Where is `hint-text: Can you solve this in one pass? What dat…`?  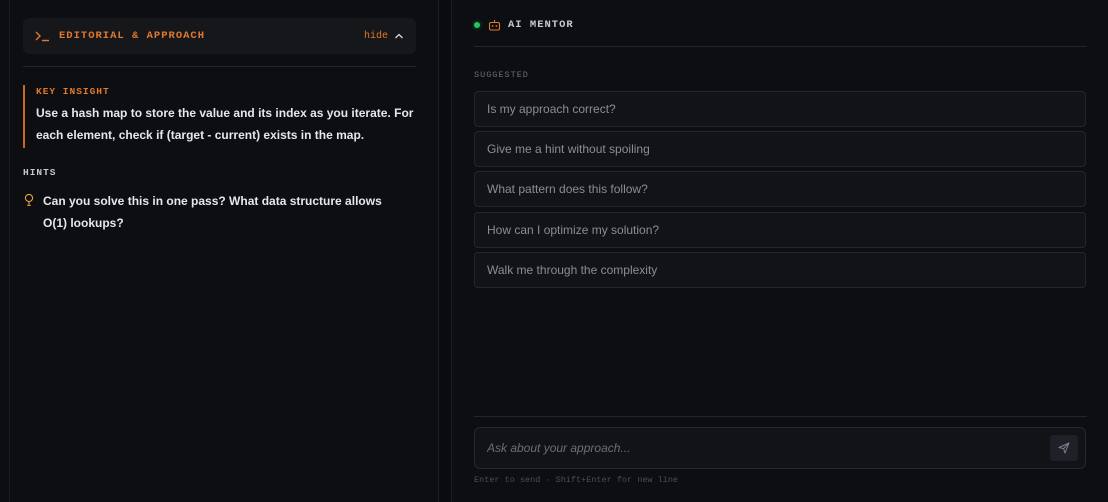
hint-text: Can you solve this in one pass? What dat… is located at coordinates (212, 212).